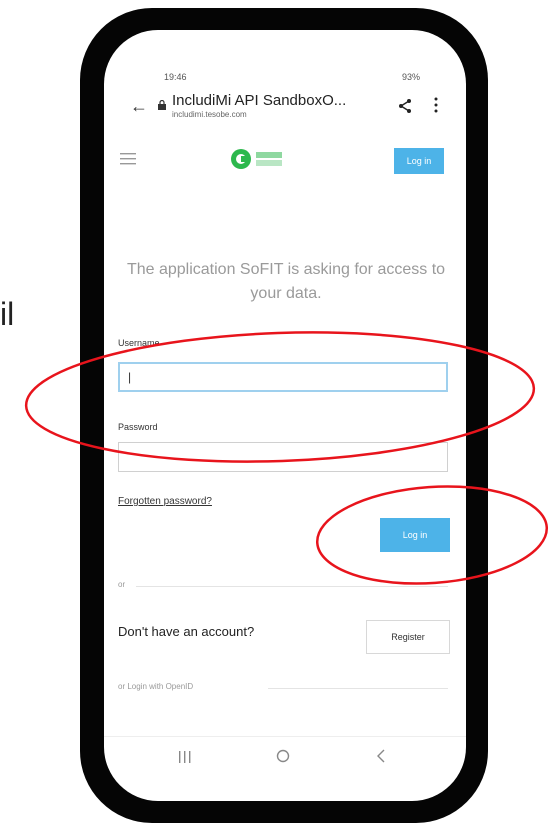 The image size is (553, 831). Describe the element at coordinates (283, 457) in the screenshot. I see `password-input` at that location.